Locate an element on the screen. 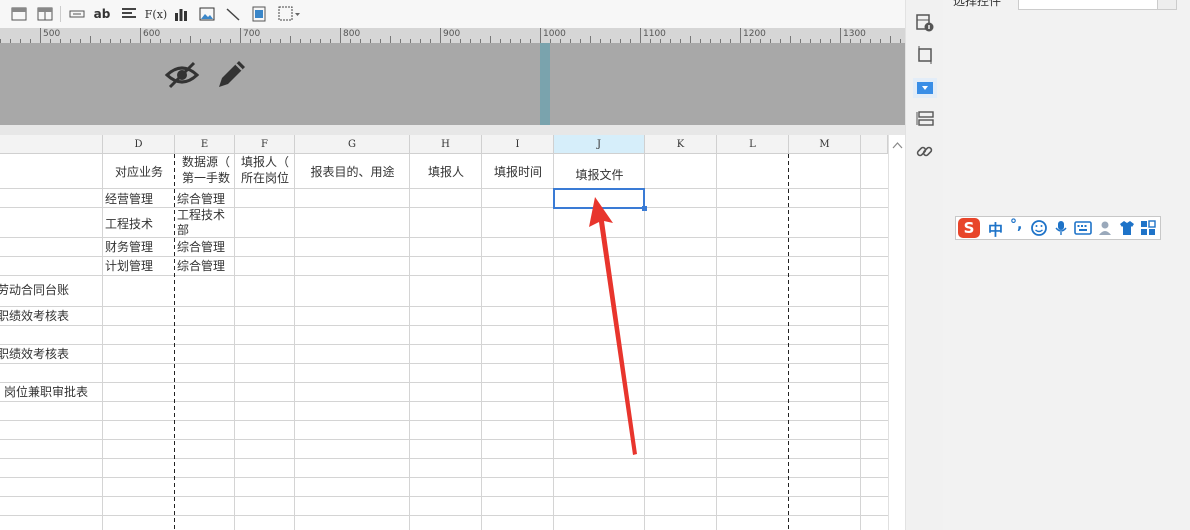 This screenshot has width=1190, height=530. cell-e-header: 数据源（ 第一手数 is located at coordinates (206, 171).